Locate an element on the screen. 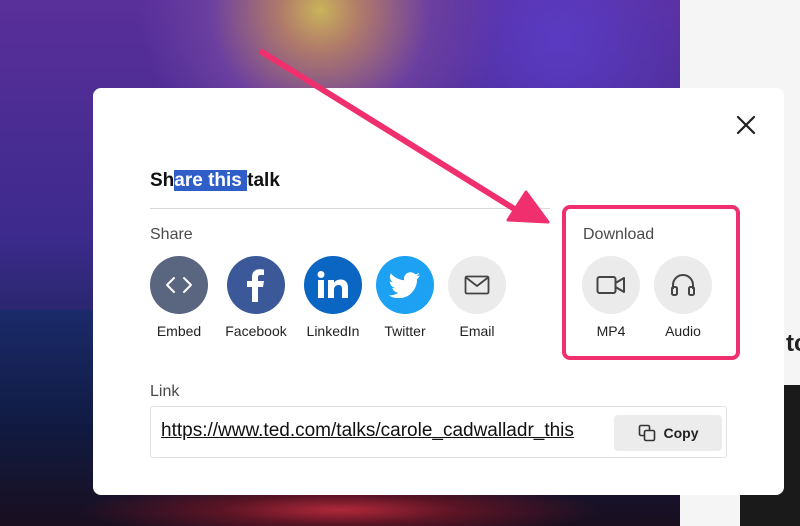 The height and width of the screenshot is (526, 800). download-option-label: Audio is located at coordinates (683, 331).